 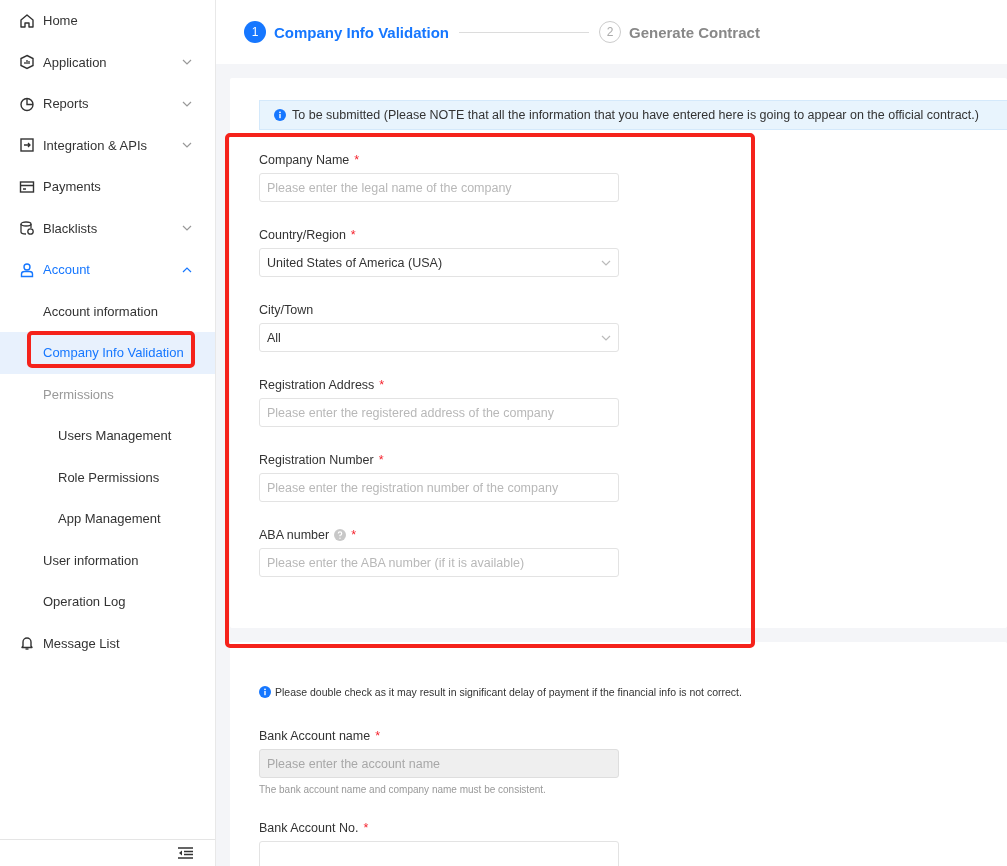 What do you see at coordinates (317, 384) in the screenshot?
I see `field-label: Registration Address` at bounding box center [317, 384].